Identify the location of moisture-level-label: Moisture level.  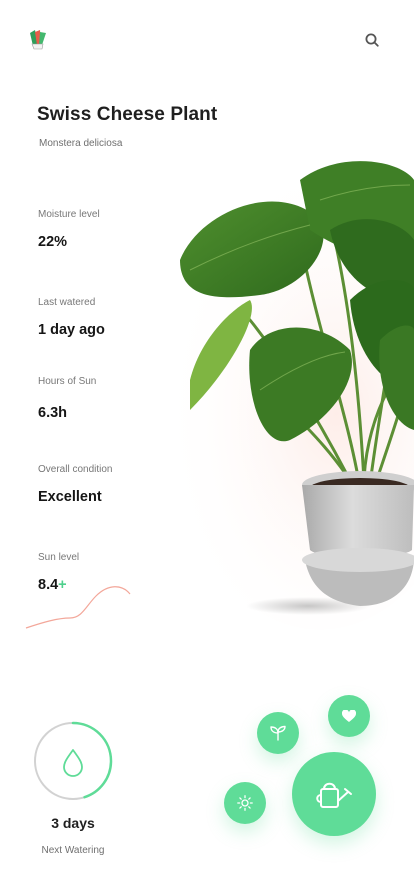
(69, 214).